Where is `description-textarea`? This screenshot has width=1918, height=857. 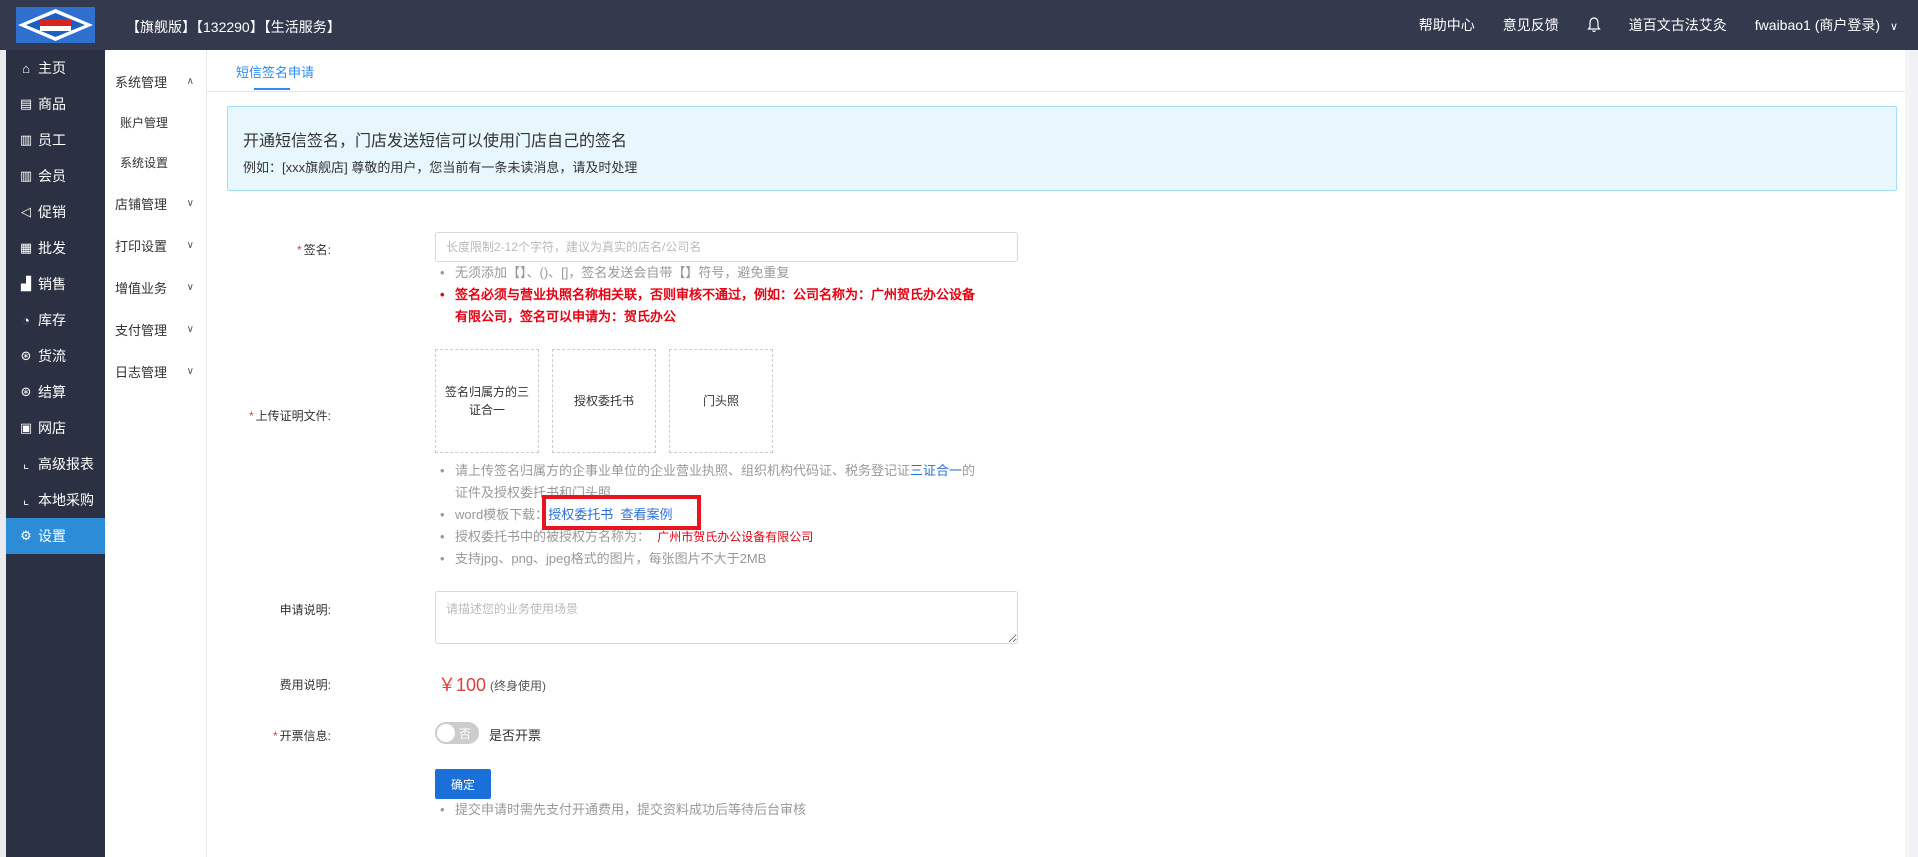 description-textarea is located at coordinates (726, 617).